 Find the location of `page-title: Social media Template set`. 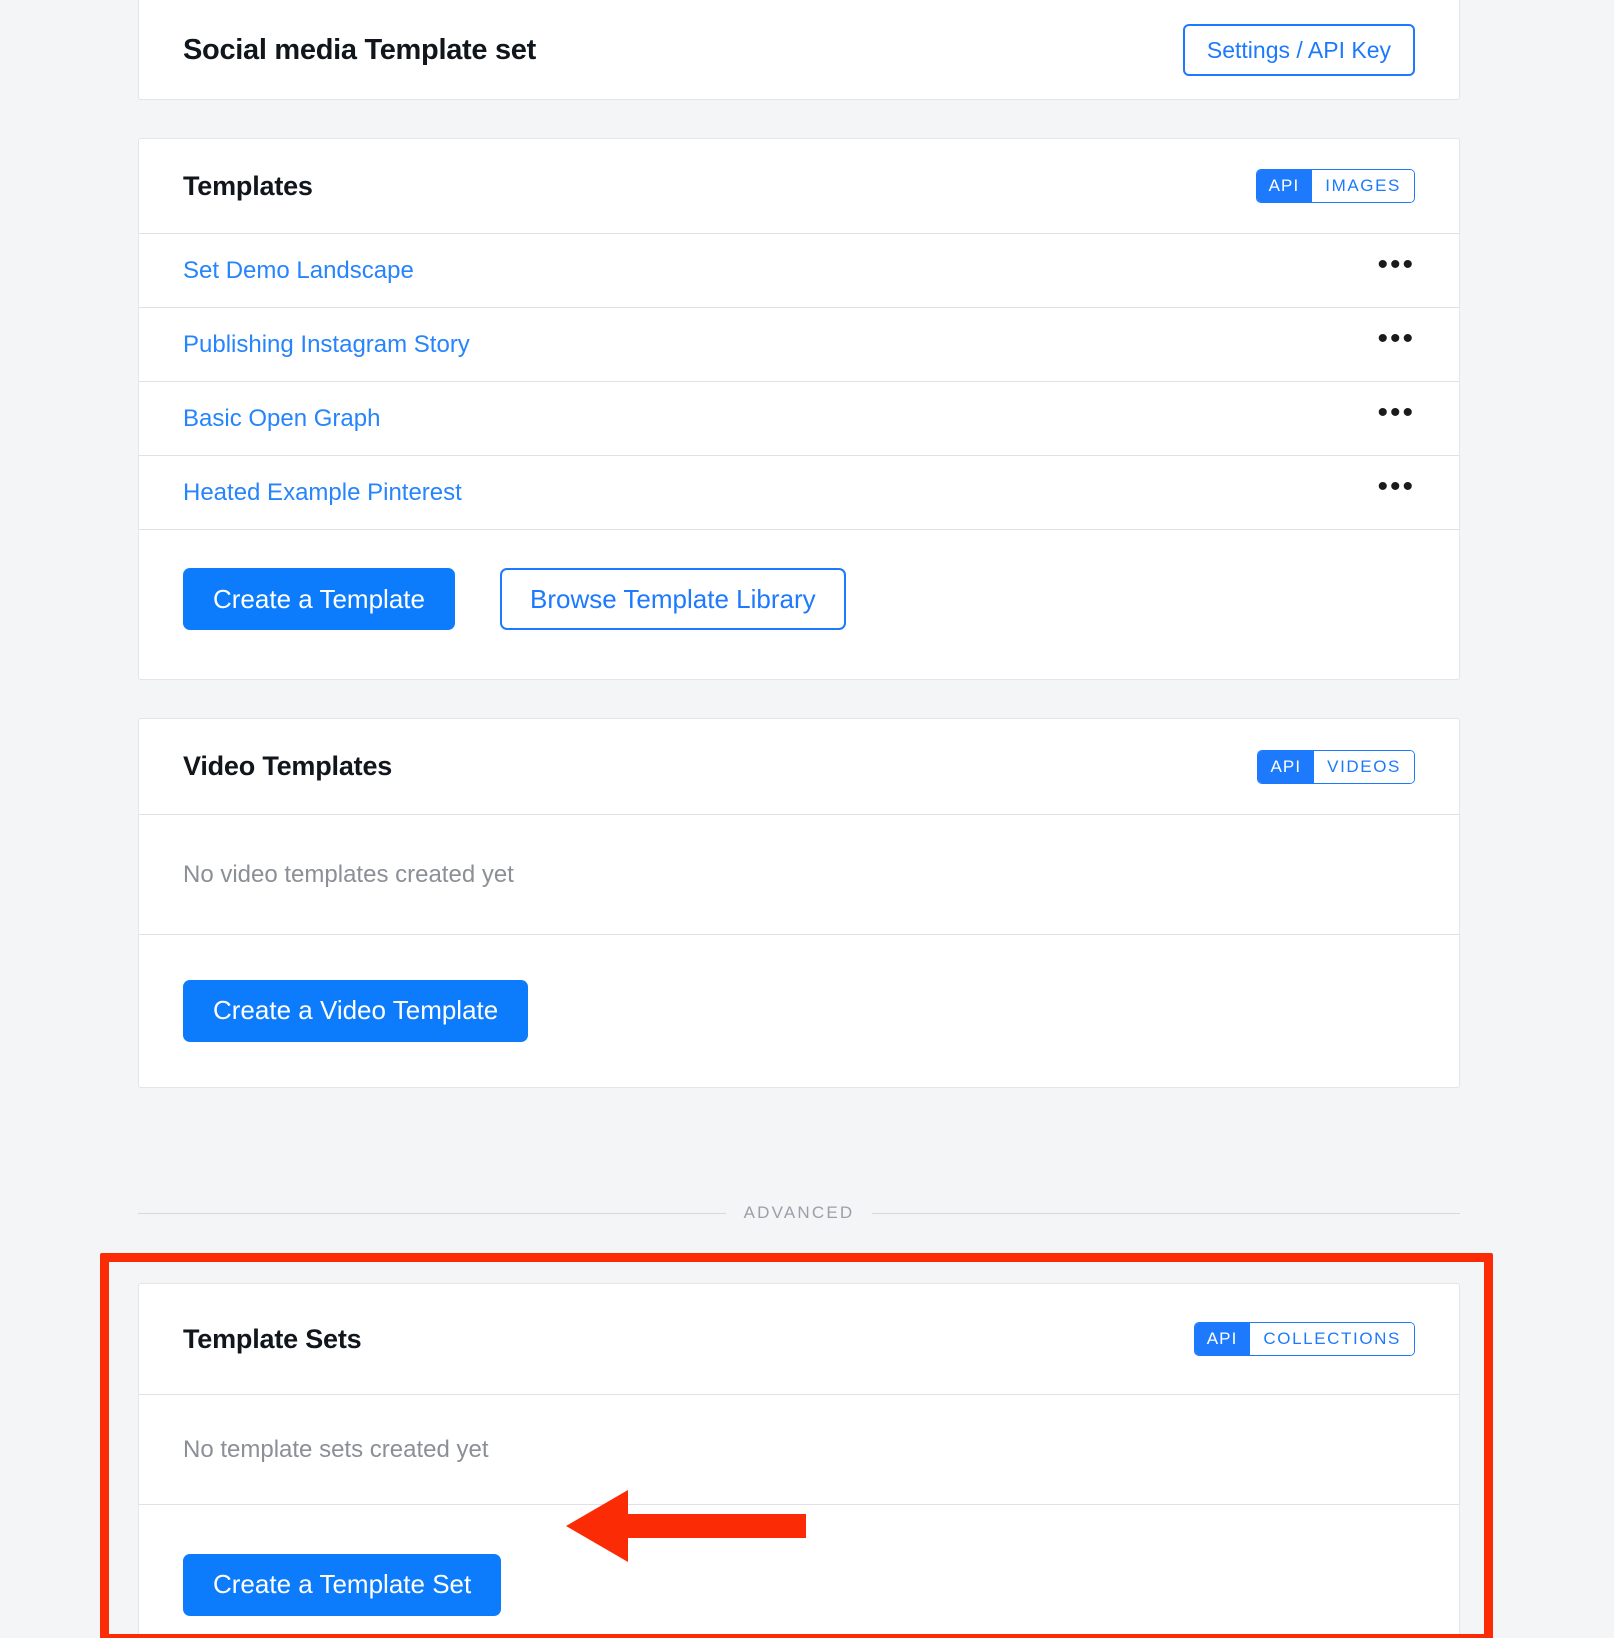

page-title: Social media Template set is located at coordinates (359, 49).